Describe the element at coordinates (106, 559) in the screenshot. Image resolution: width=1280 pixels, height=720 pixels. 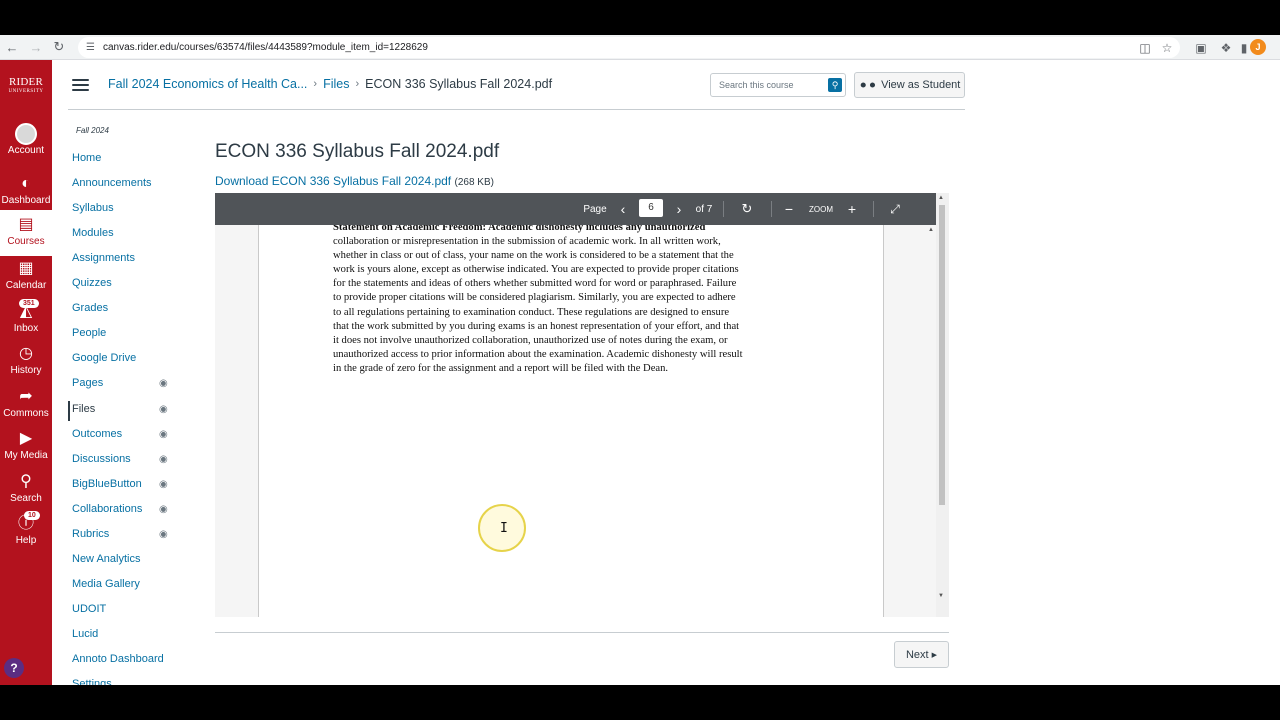
I see `course-nav-new-analytics: New Analytics` at that location.